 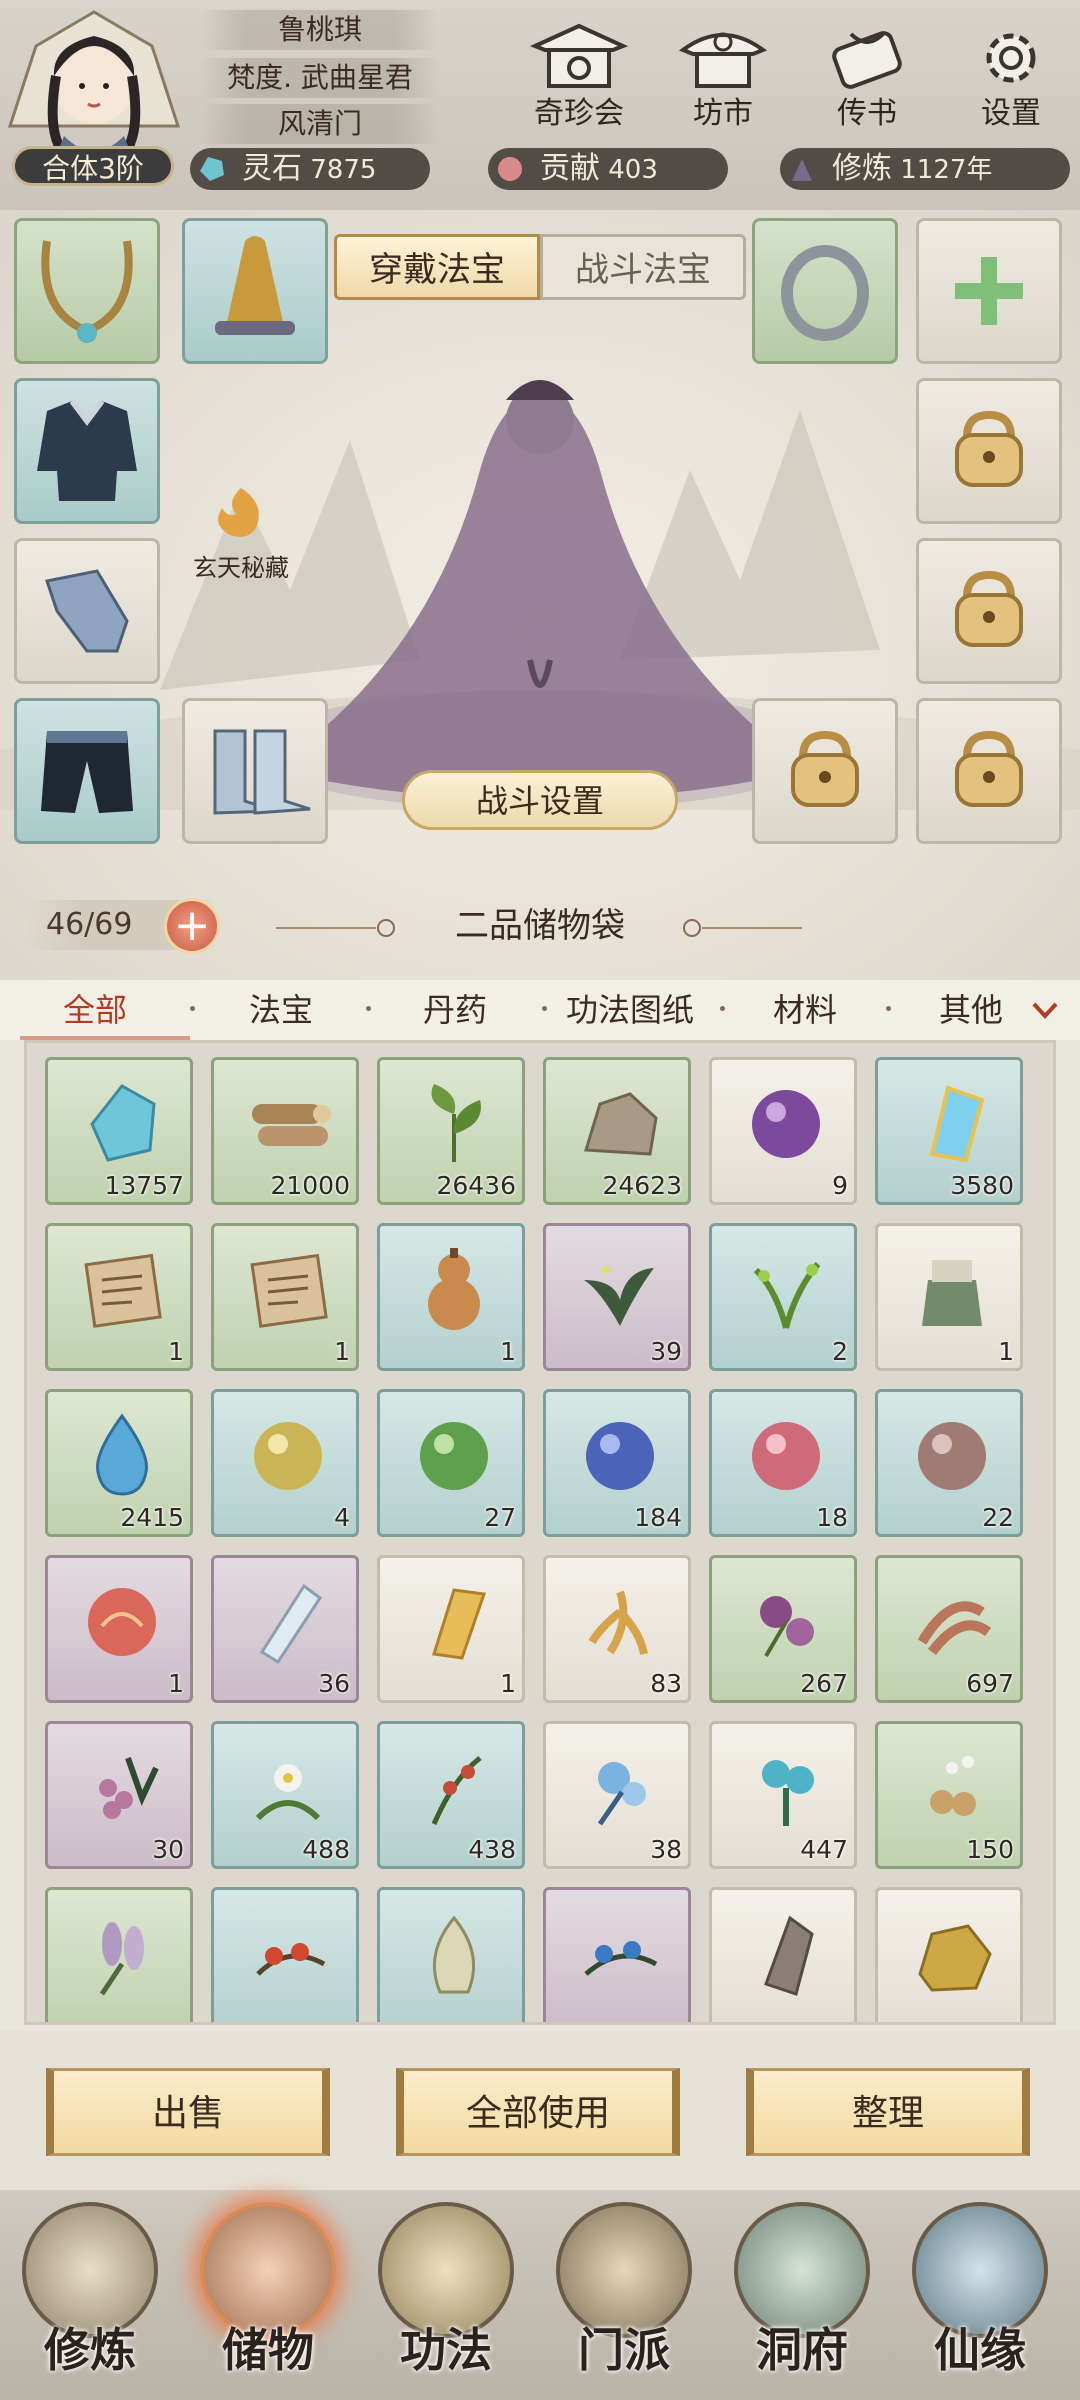 What do you see at coordinates (989, 291) in the screenshot?
I see `slot-add` at bounding box center [989, 291].